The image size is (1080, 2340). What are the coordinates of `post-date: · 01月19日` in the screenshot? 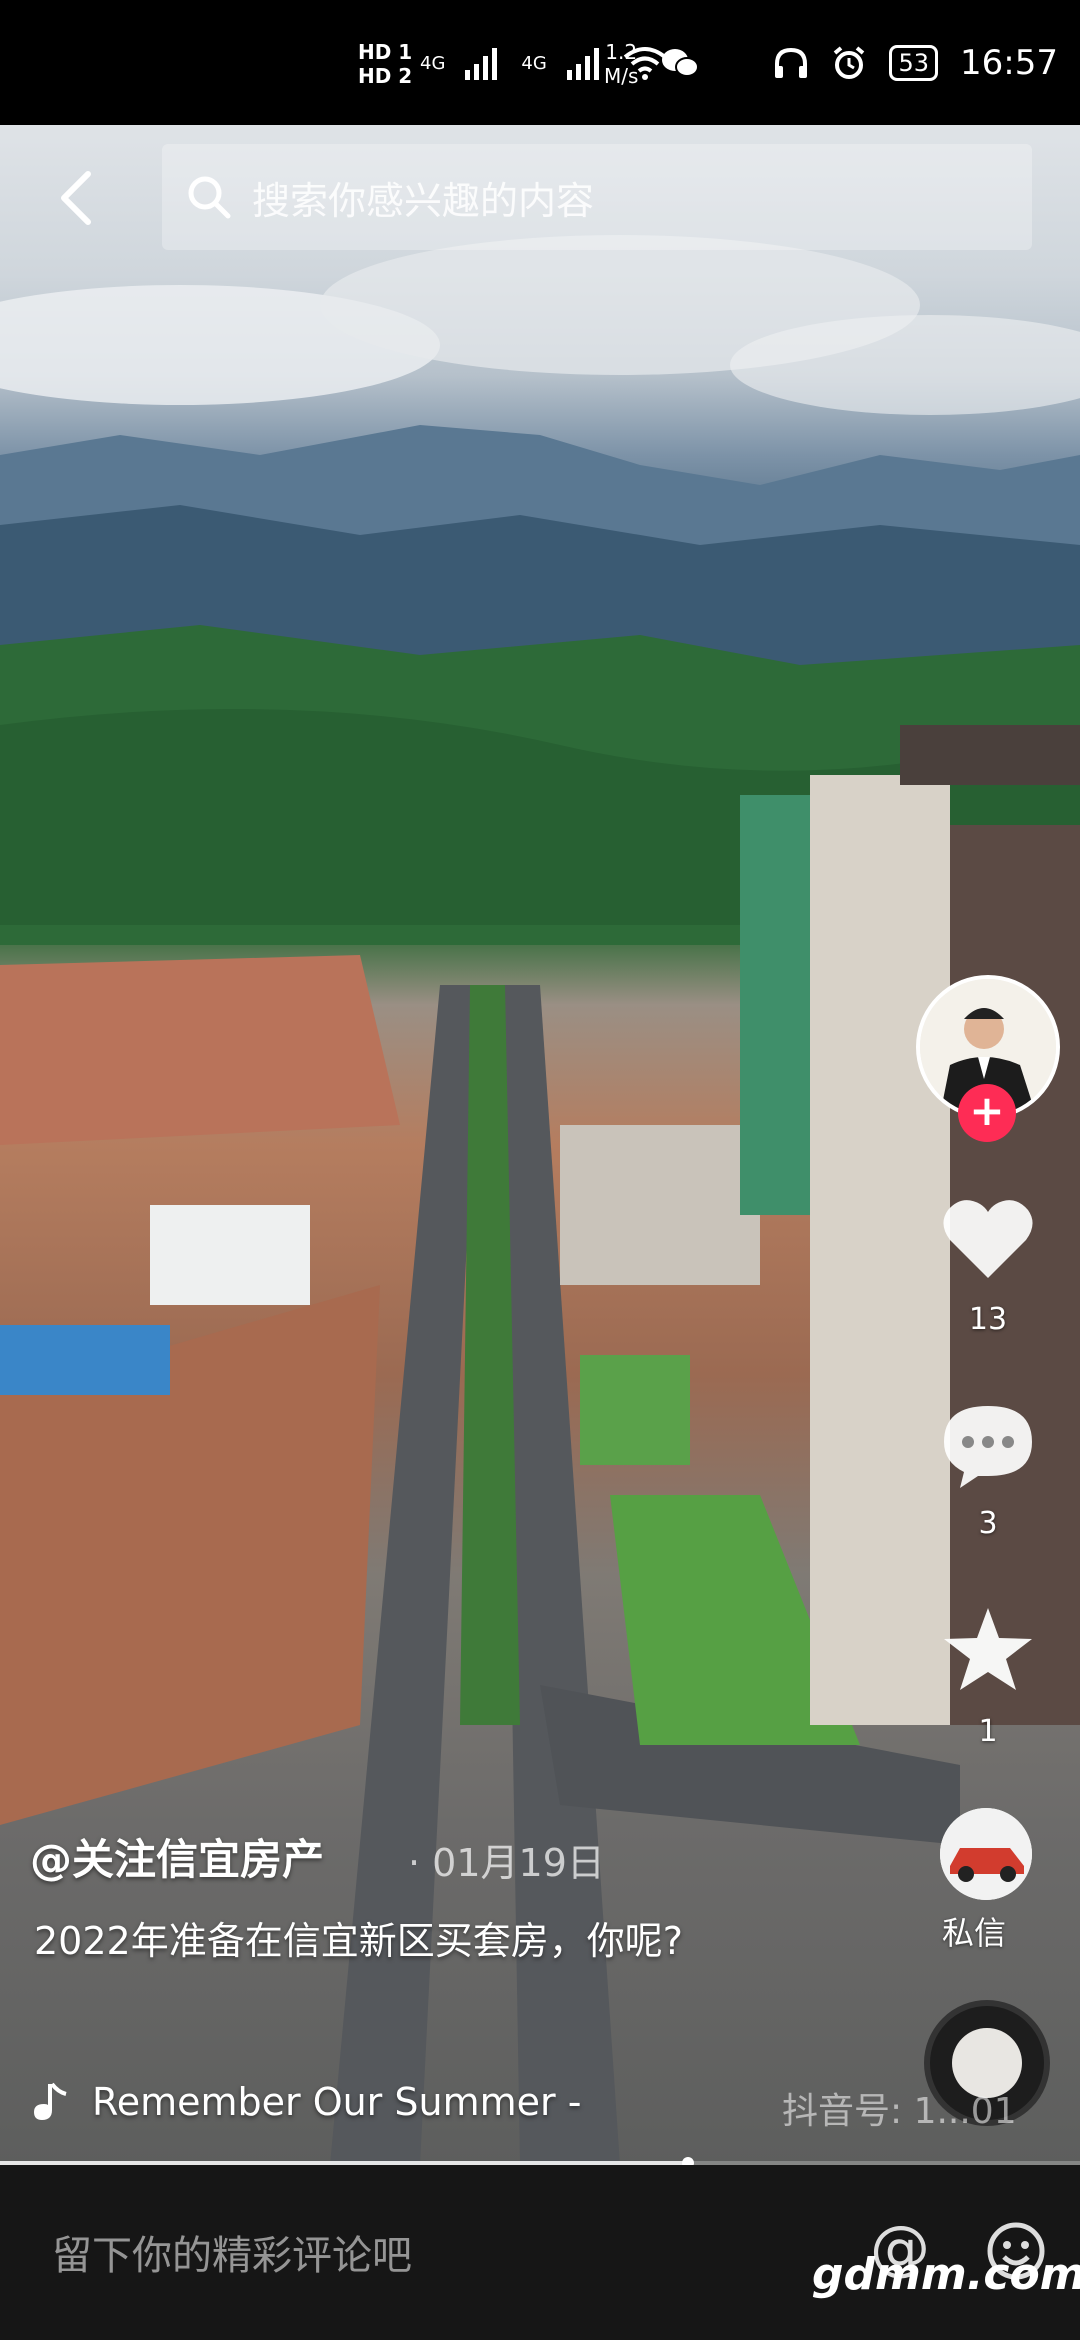 It's located at (506, 1863).